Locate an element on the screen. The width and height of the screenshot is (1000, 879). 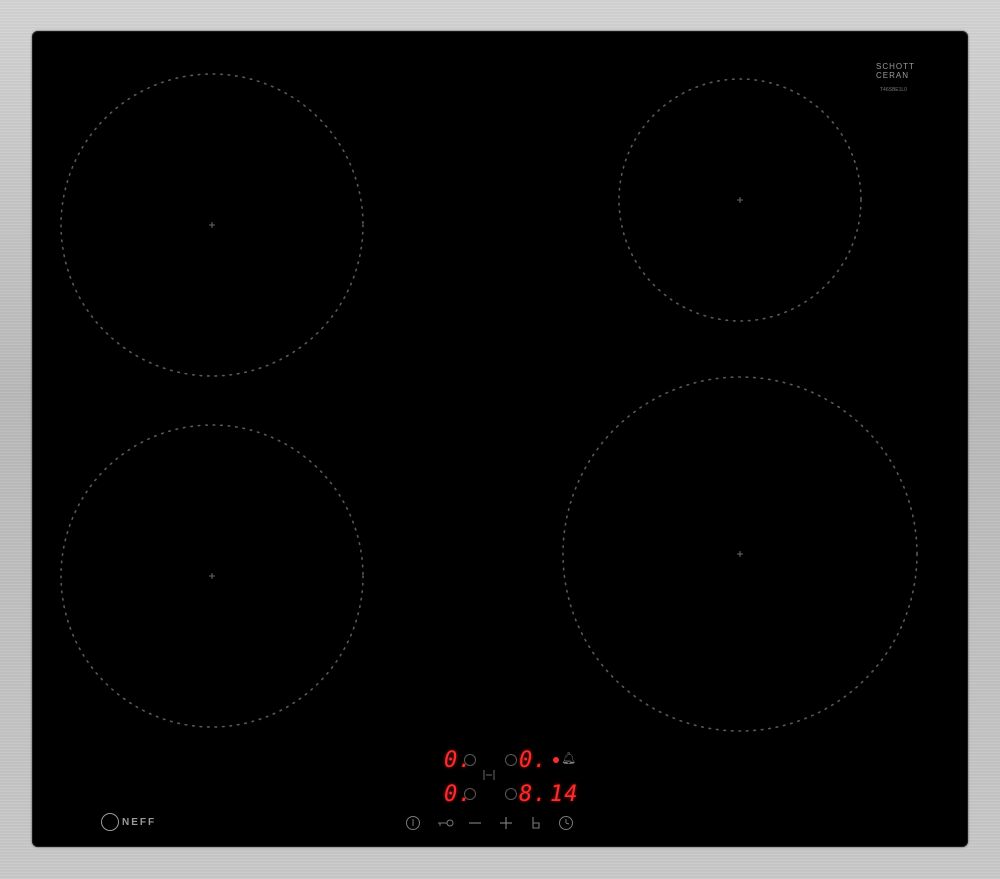
minus-button is located at coordinates (475, 823).